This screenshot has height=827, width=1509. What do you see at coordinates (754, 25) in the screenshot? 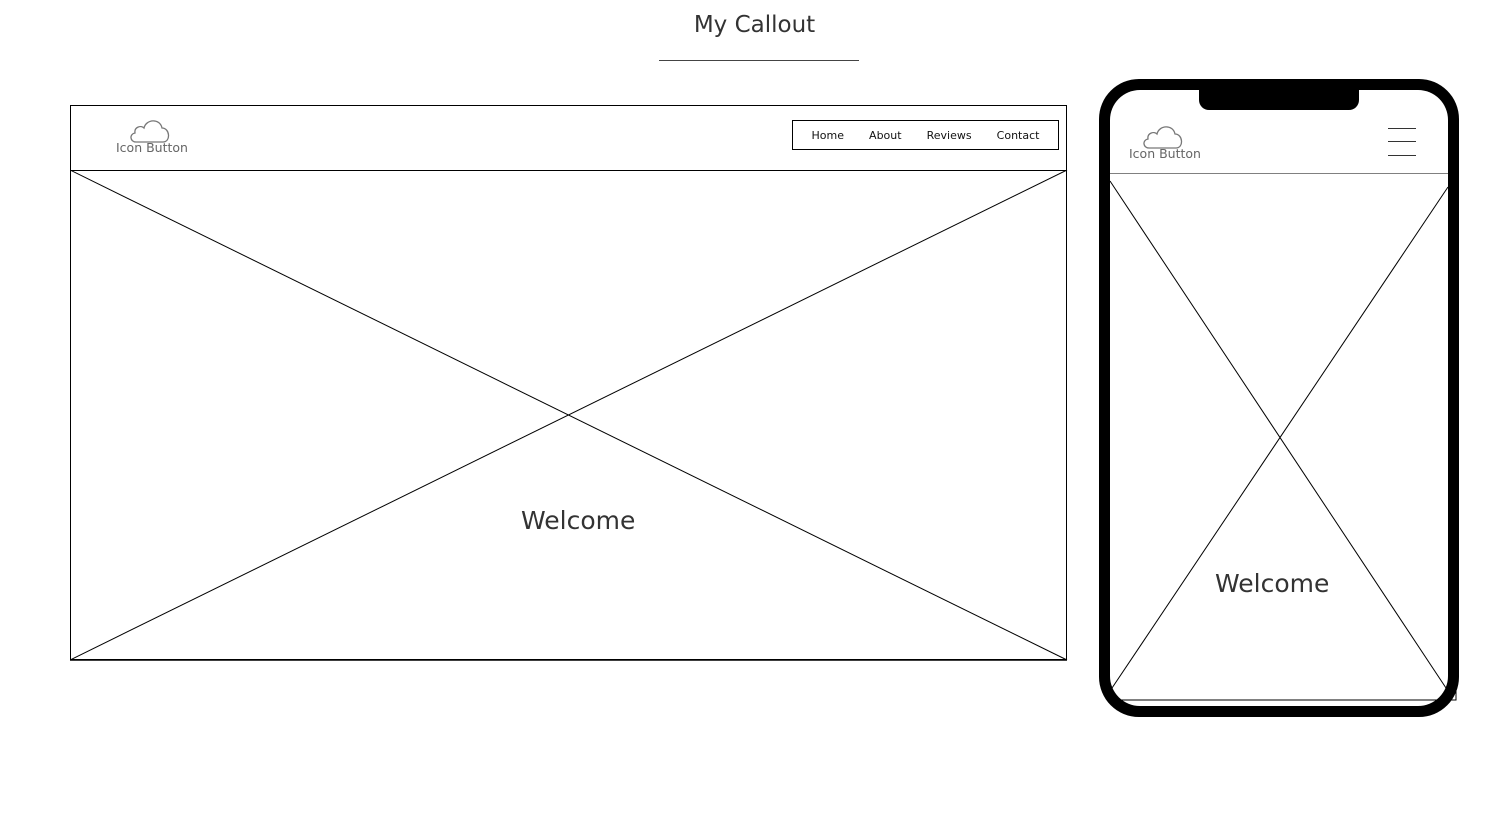
I see `callout-title: My Callout` at bounding box center [754, 25].